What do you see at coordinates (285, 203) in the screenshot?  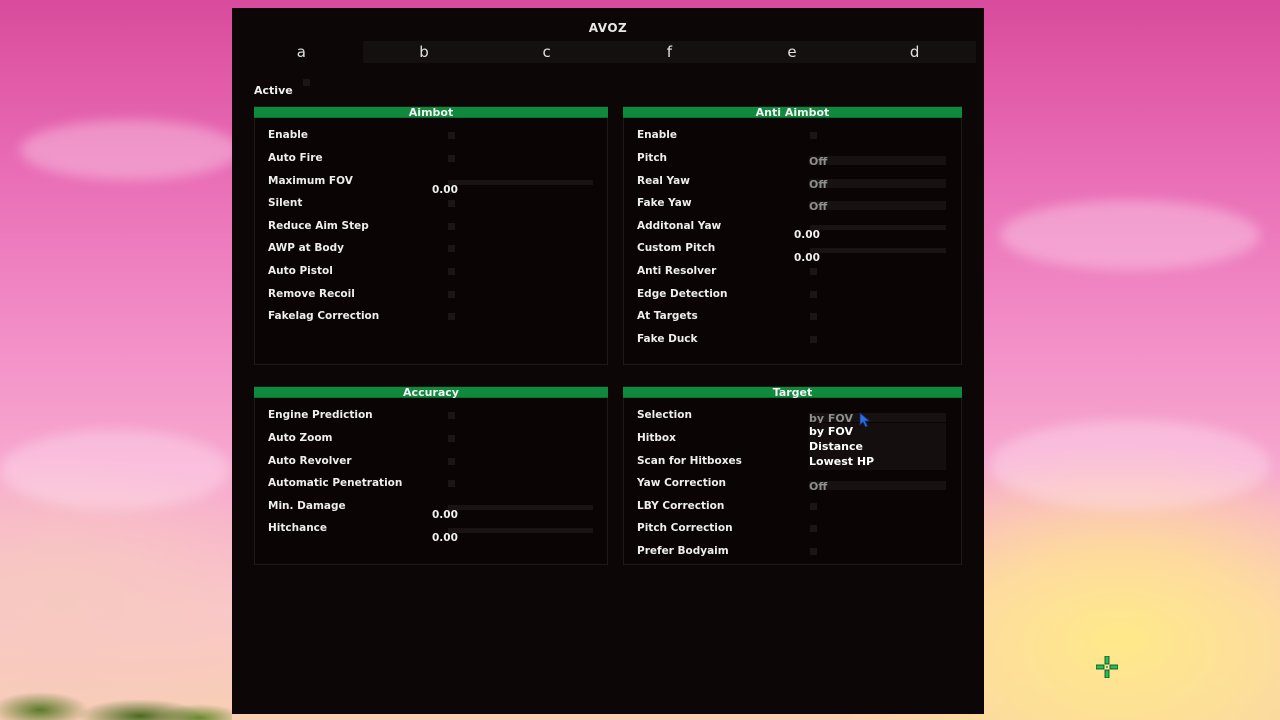 I see `silent-label: Silent` at bounding box center [285, 203].